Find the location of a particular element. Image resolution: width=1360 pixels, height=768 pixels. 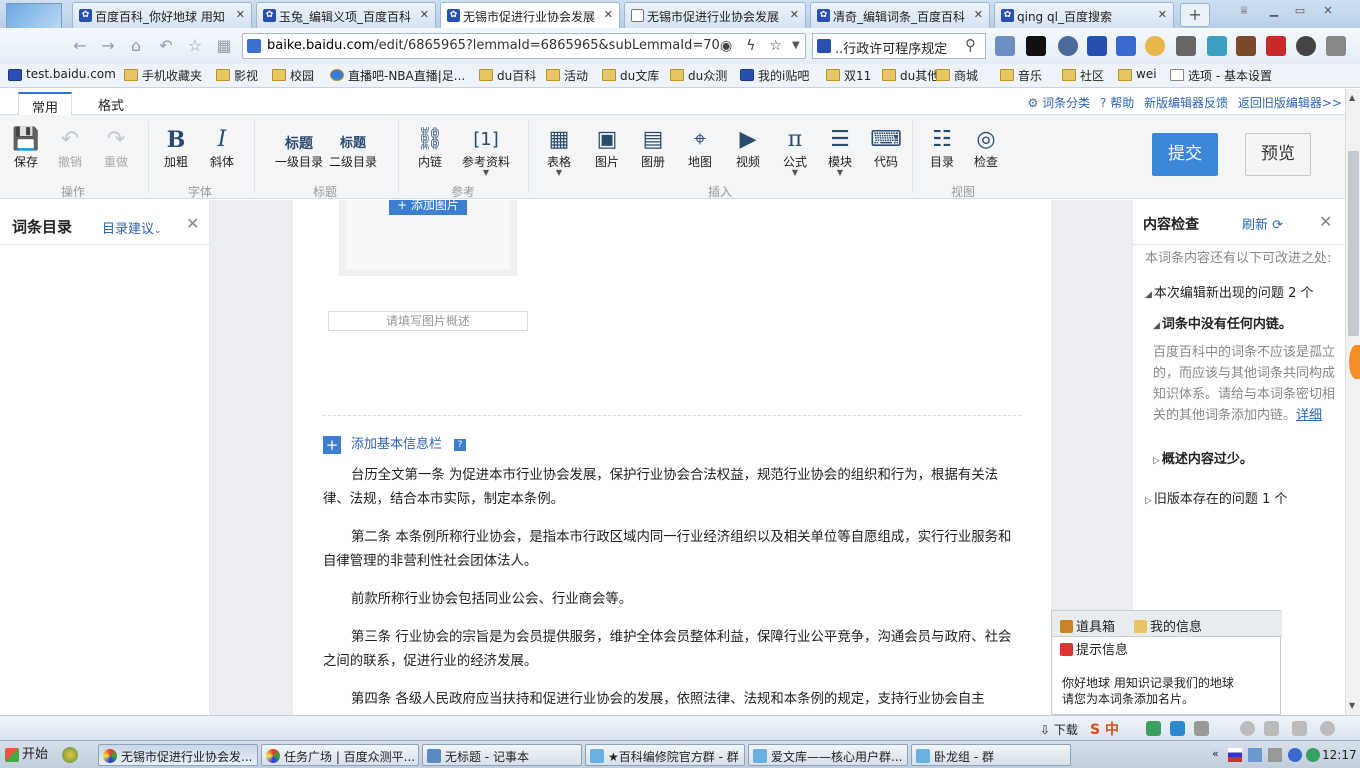

issue-detail-link: 详细 is located at coordinates (1309, 415).